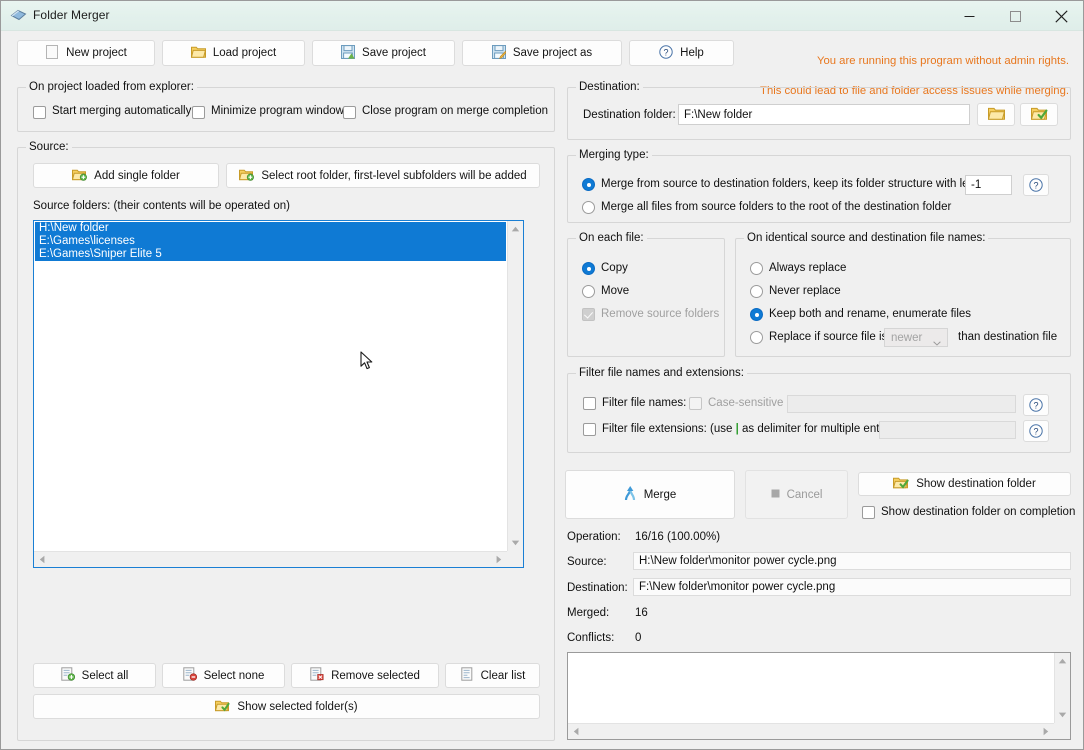 This screenshot has width=1084, height=750. I want to click on destination-status-value: F:\New folder\monitor power cycle.png, so click(737, 587).